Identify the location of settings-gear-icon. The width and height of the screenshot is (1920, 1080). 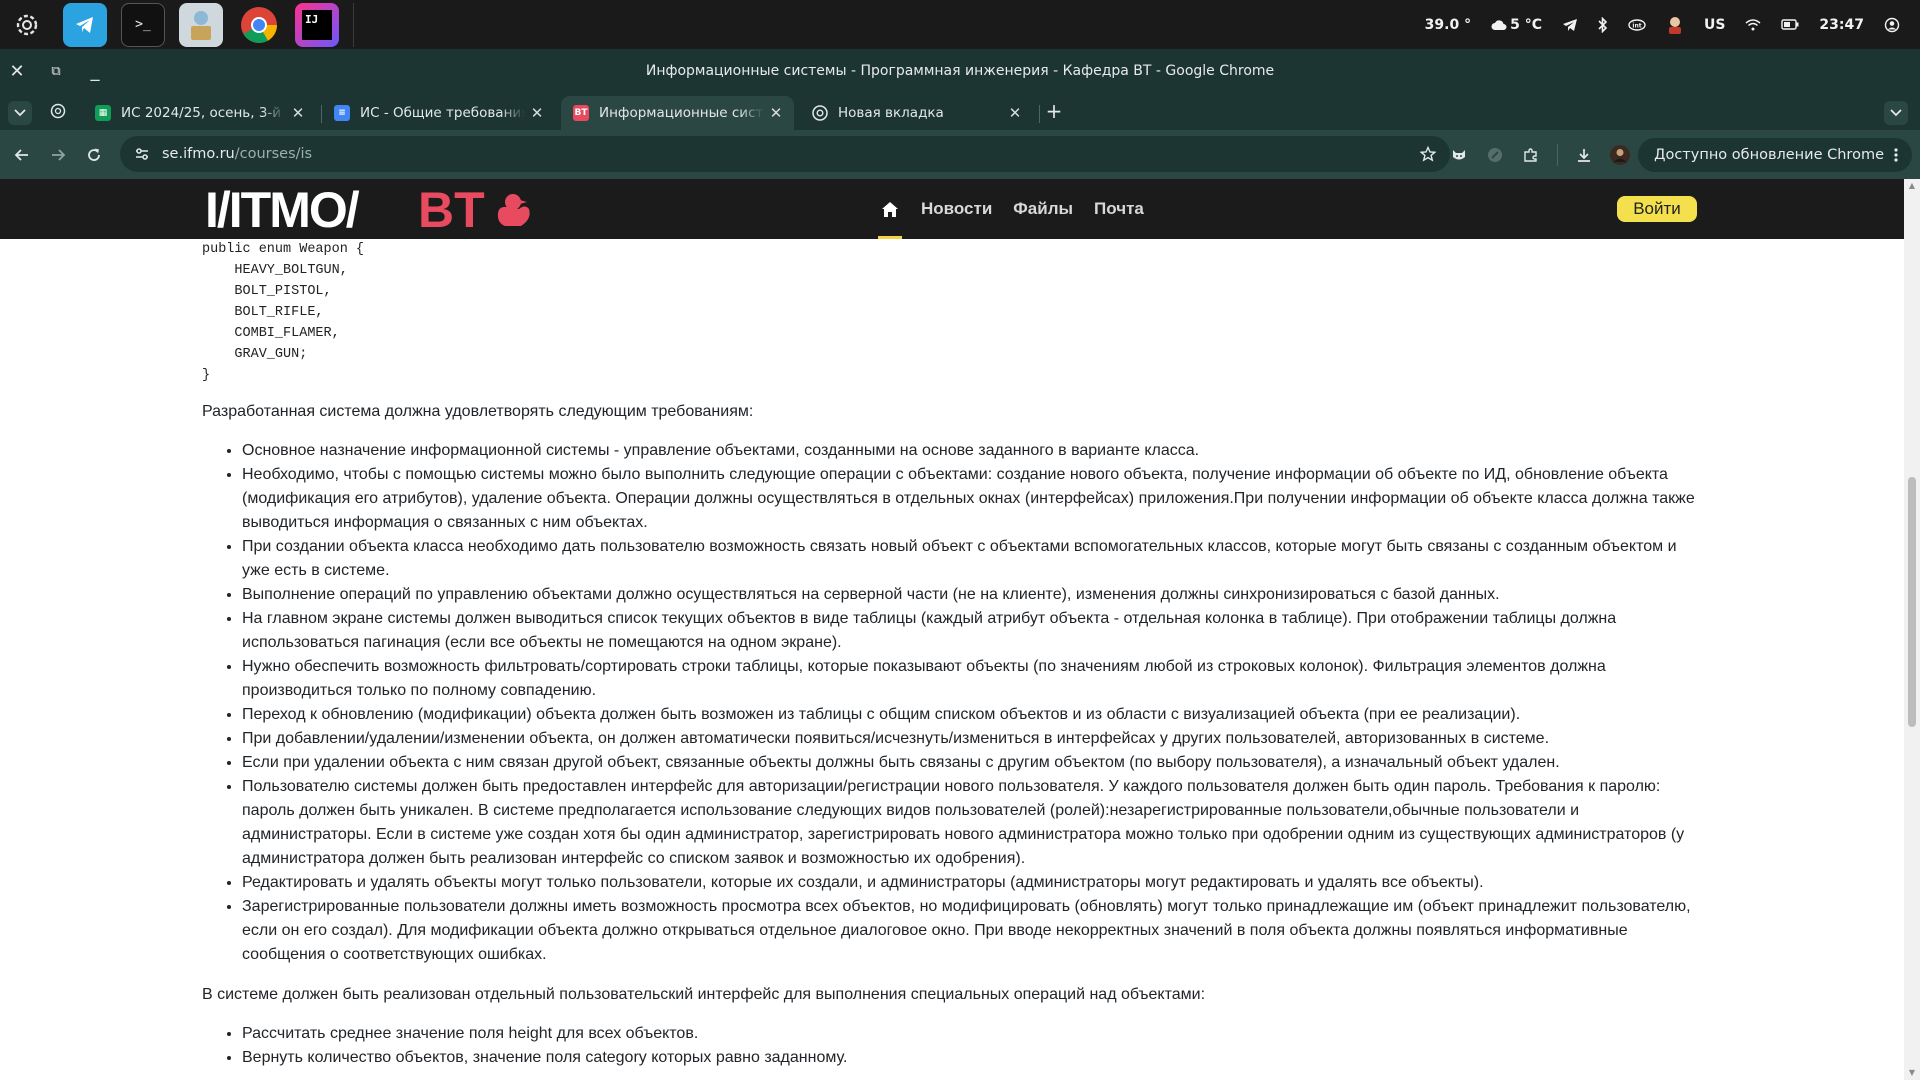
(27, 25).